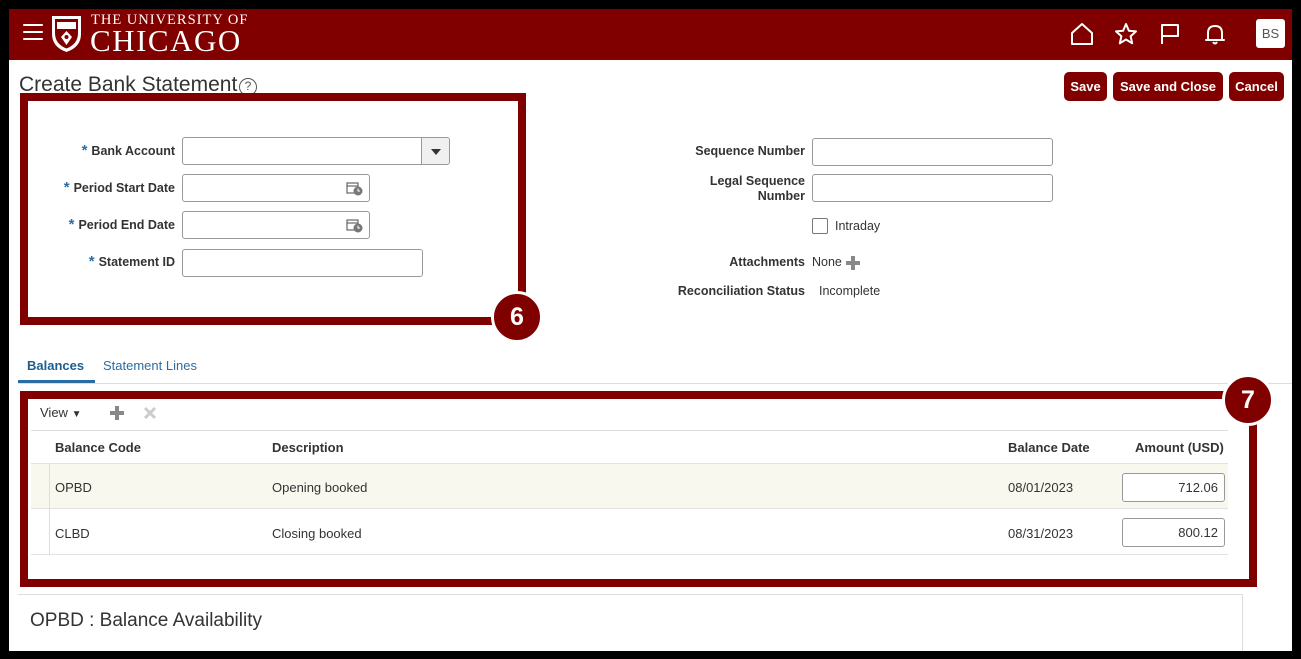 The image size is (1301, 659). What do you see at coordinates (1126, 34) in the screenshot?
I see `star-icon` at bounding box center [1126, 34].